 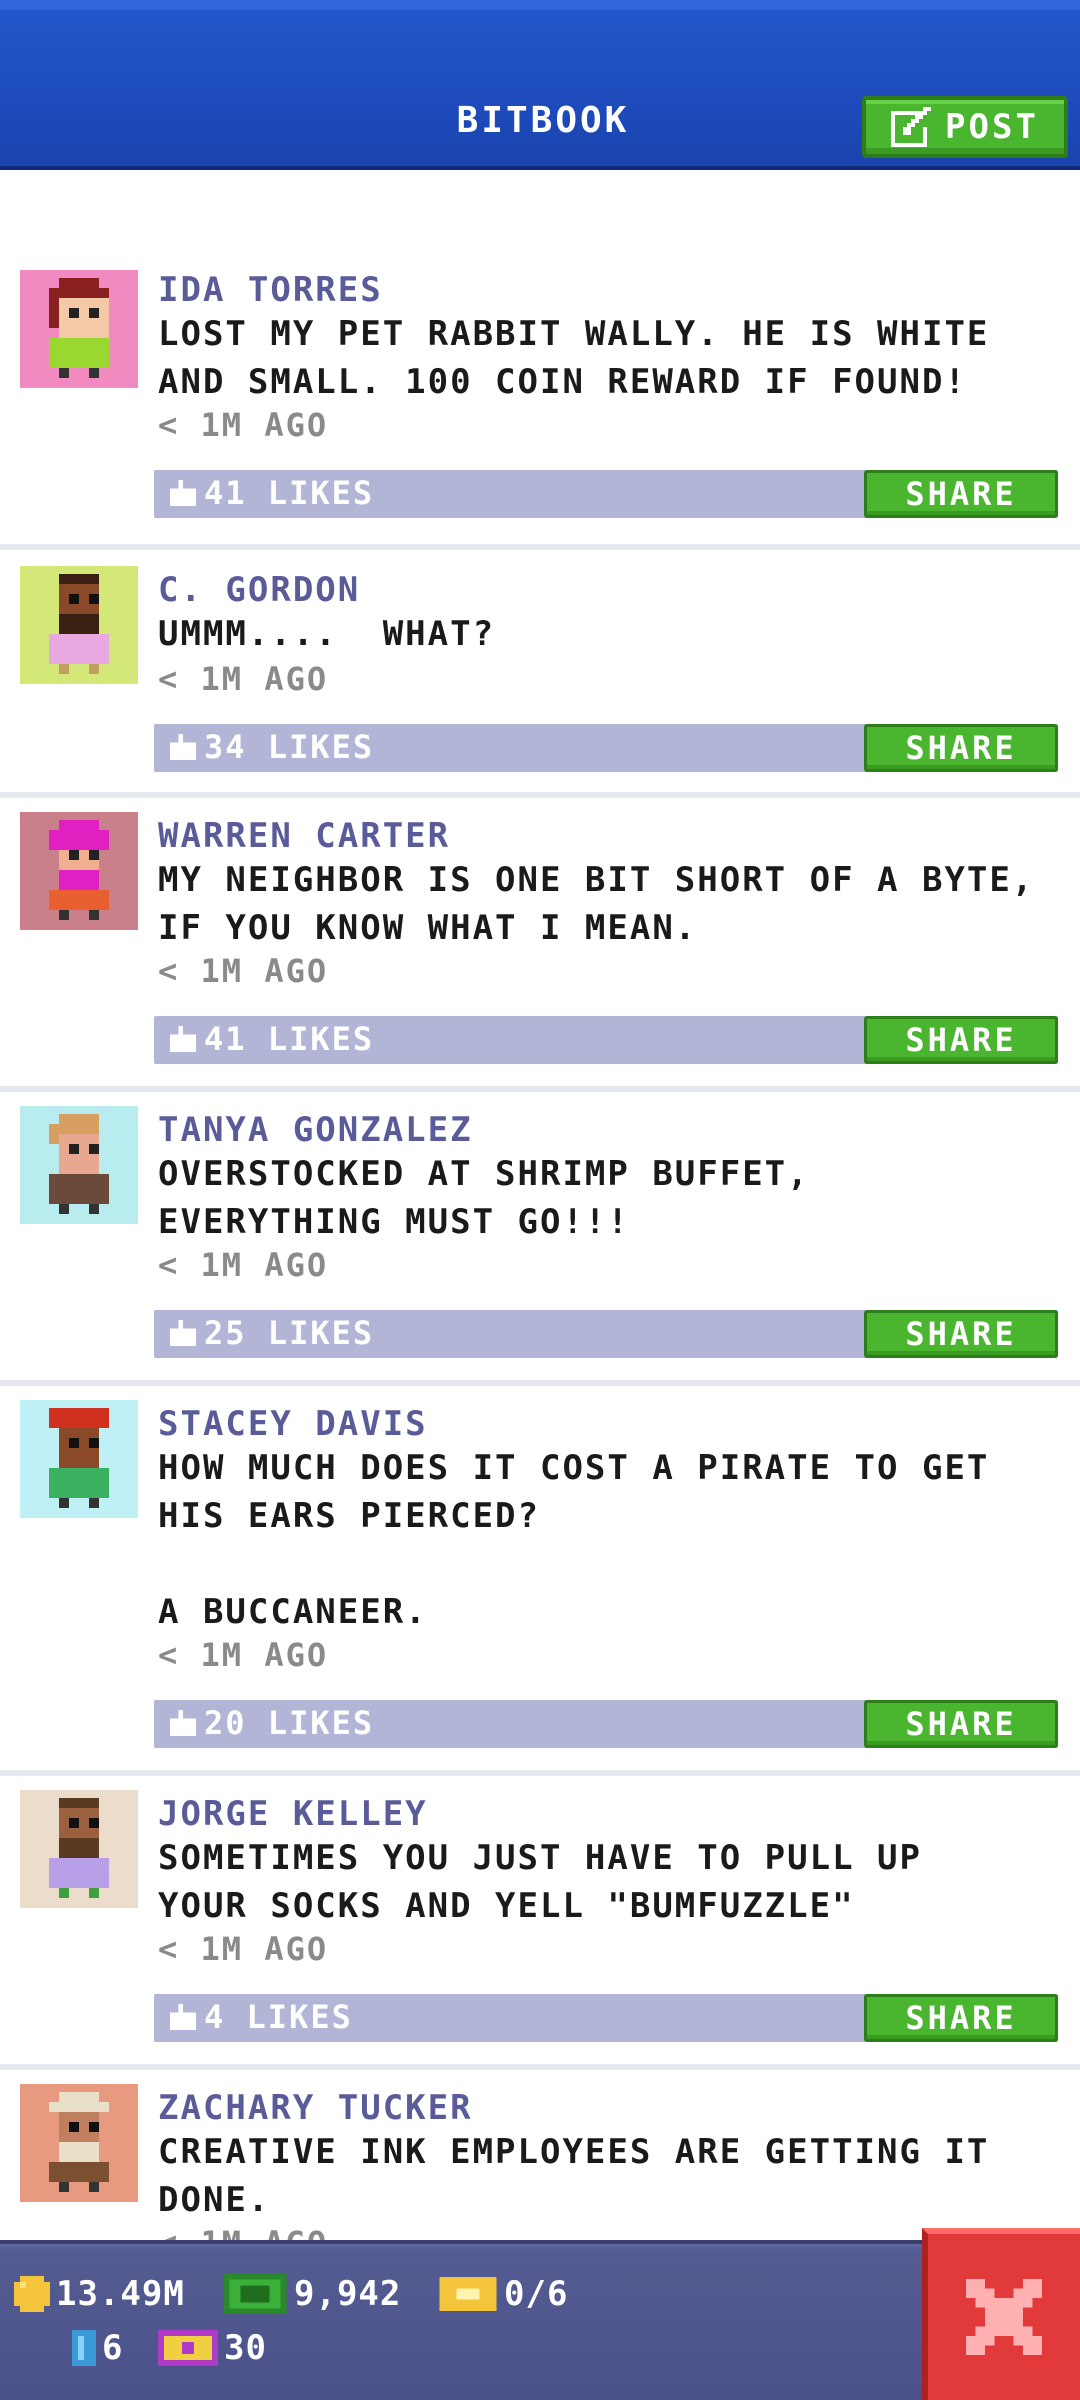 I want to click on likes-count: 34 LIKES, so click(x=272, y=747).